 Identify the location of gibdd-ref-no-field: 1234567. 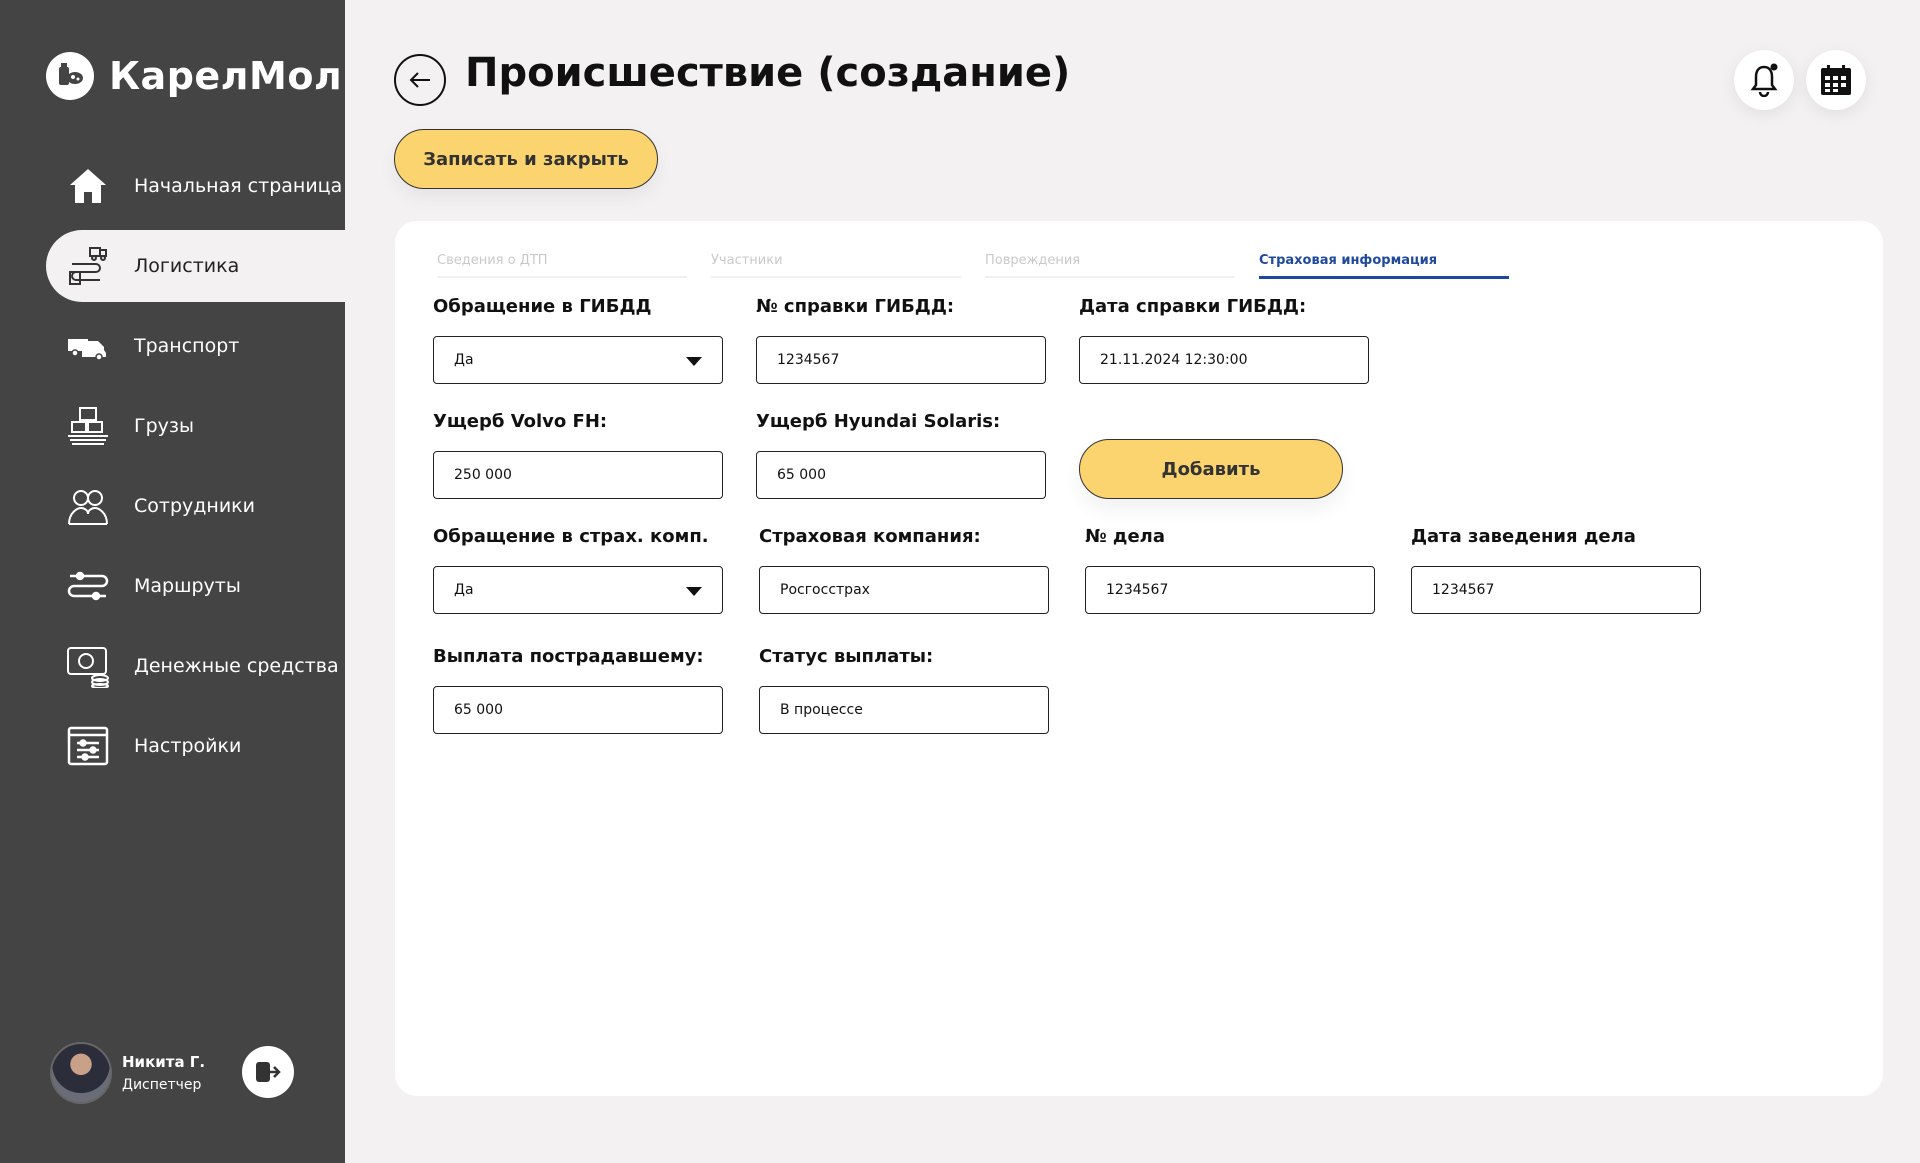
(901, 360).